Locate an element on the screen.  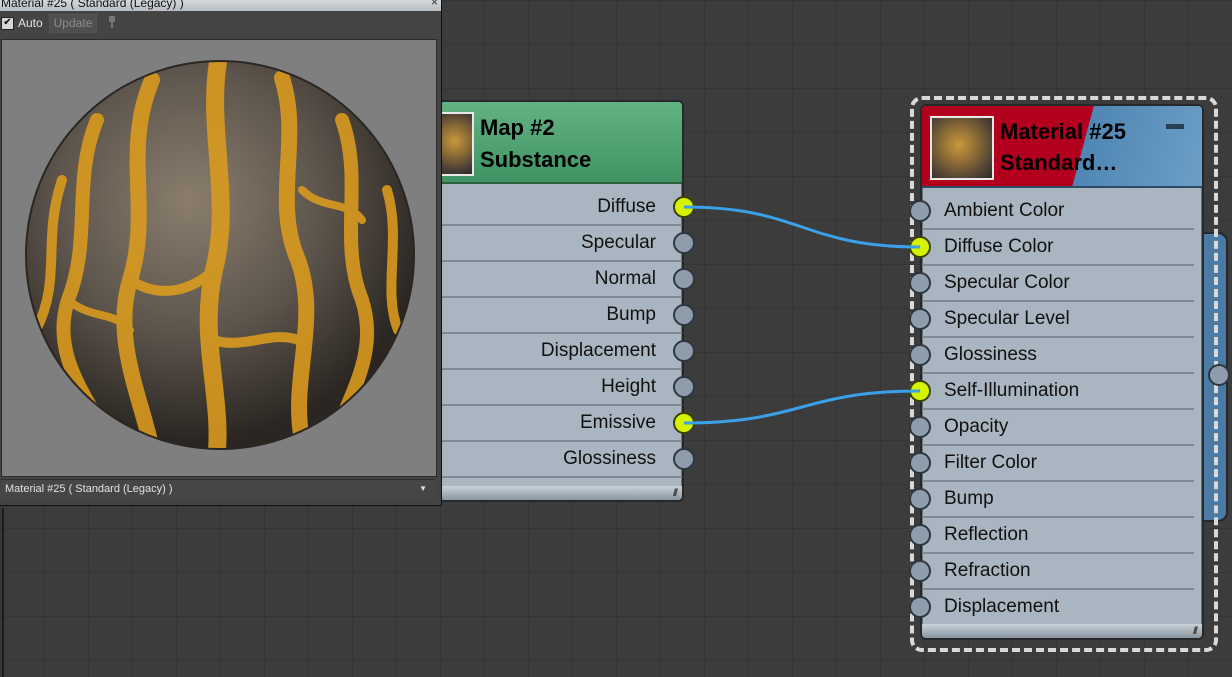
output-slot-row: Displacement is located at coordinates (567, 352).